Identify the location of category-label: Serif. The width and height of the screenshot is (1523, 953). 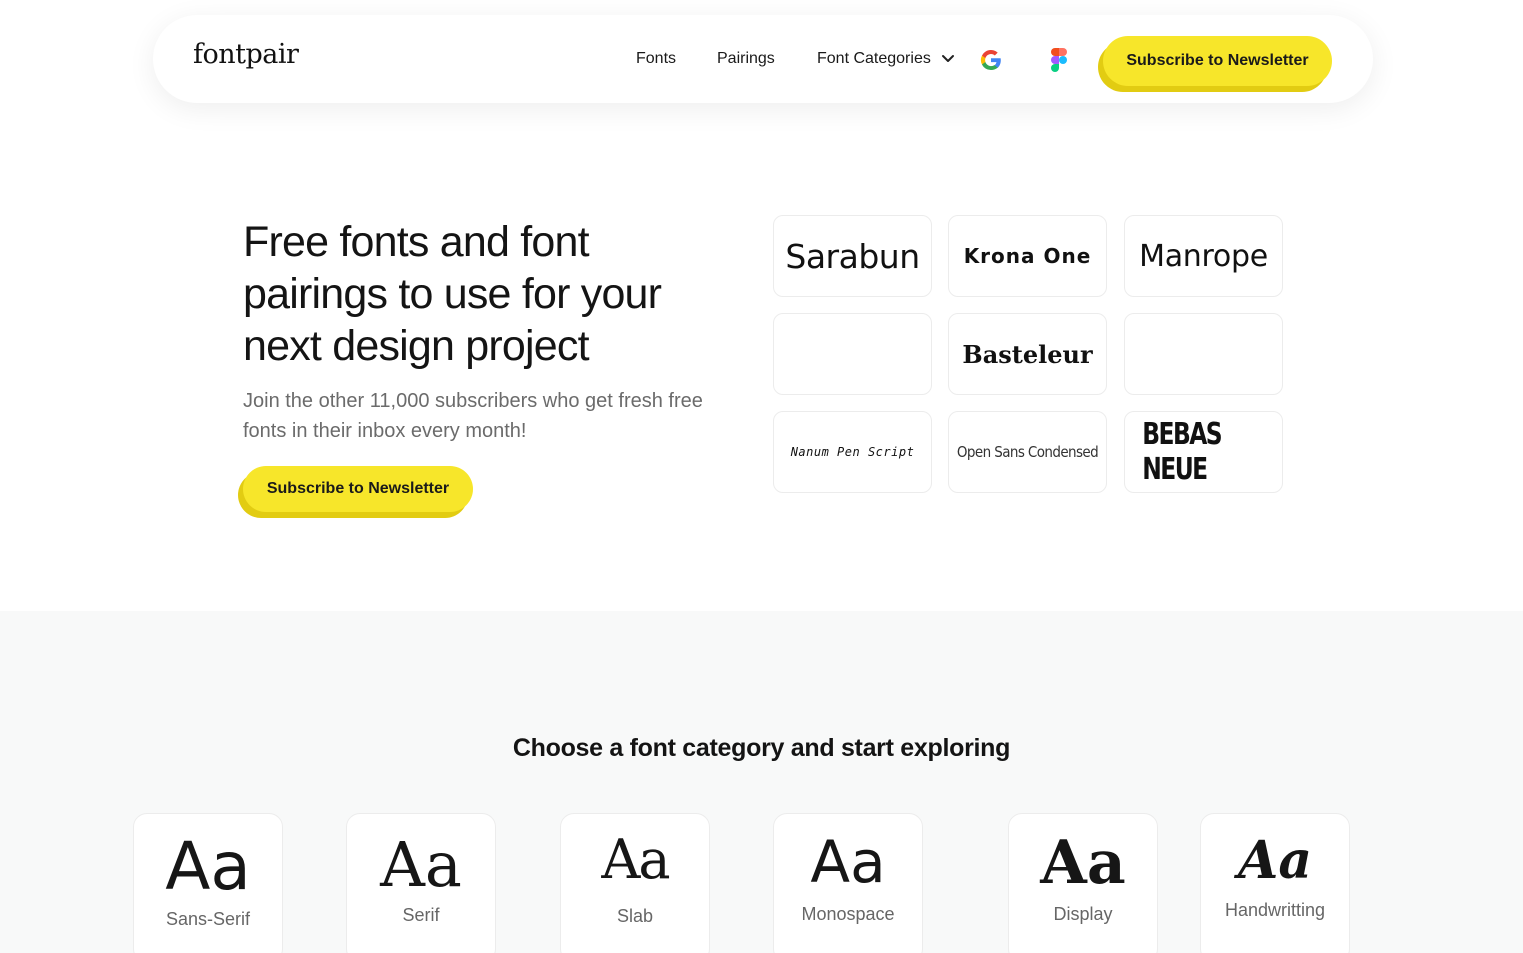
(421, 915).